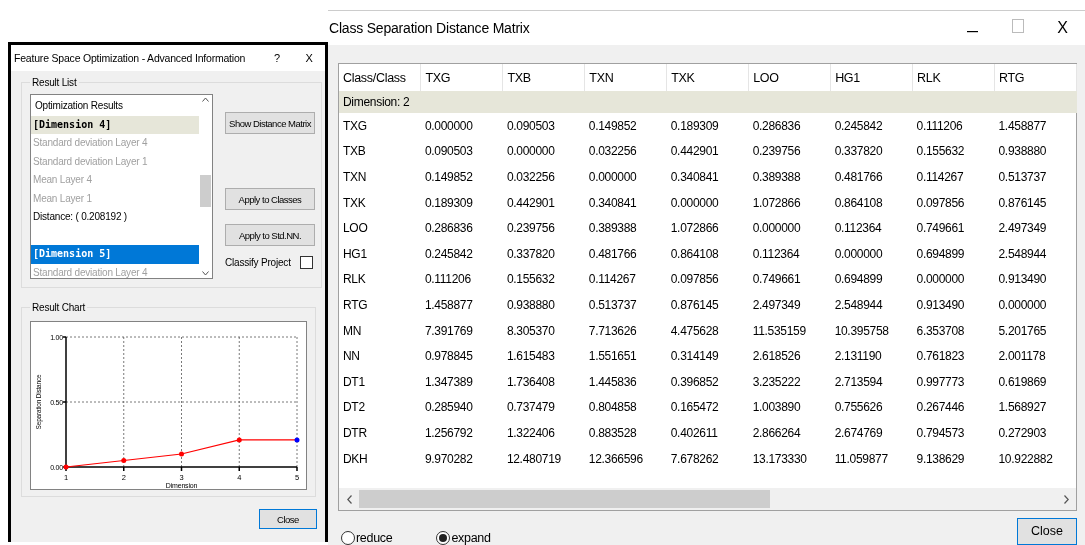  I want to click on table-cell-text: 11.535159, so click(779, 331).